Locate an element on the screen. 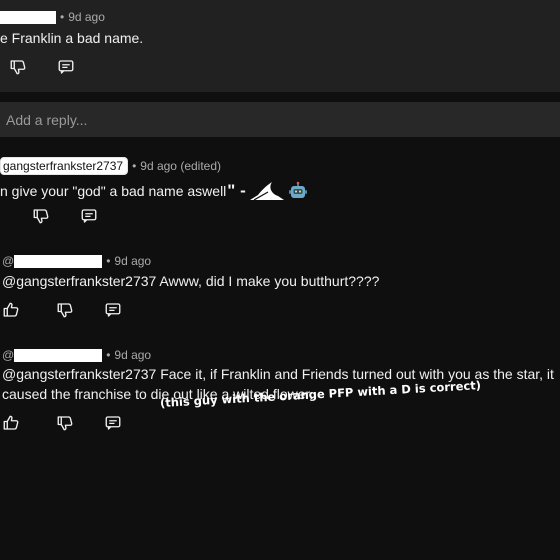 This screenshot has height=560, width=560. reply-1-actions is located at coordinates (65, 218).